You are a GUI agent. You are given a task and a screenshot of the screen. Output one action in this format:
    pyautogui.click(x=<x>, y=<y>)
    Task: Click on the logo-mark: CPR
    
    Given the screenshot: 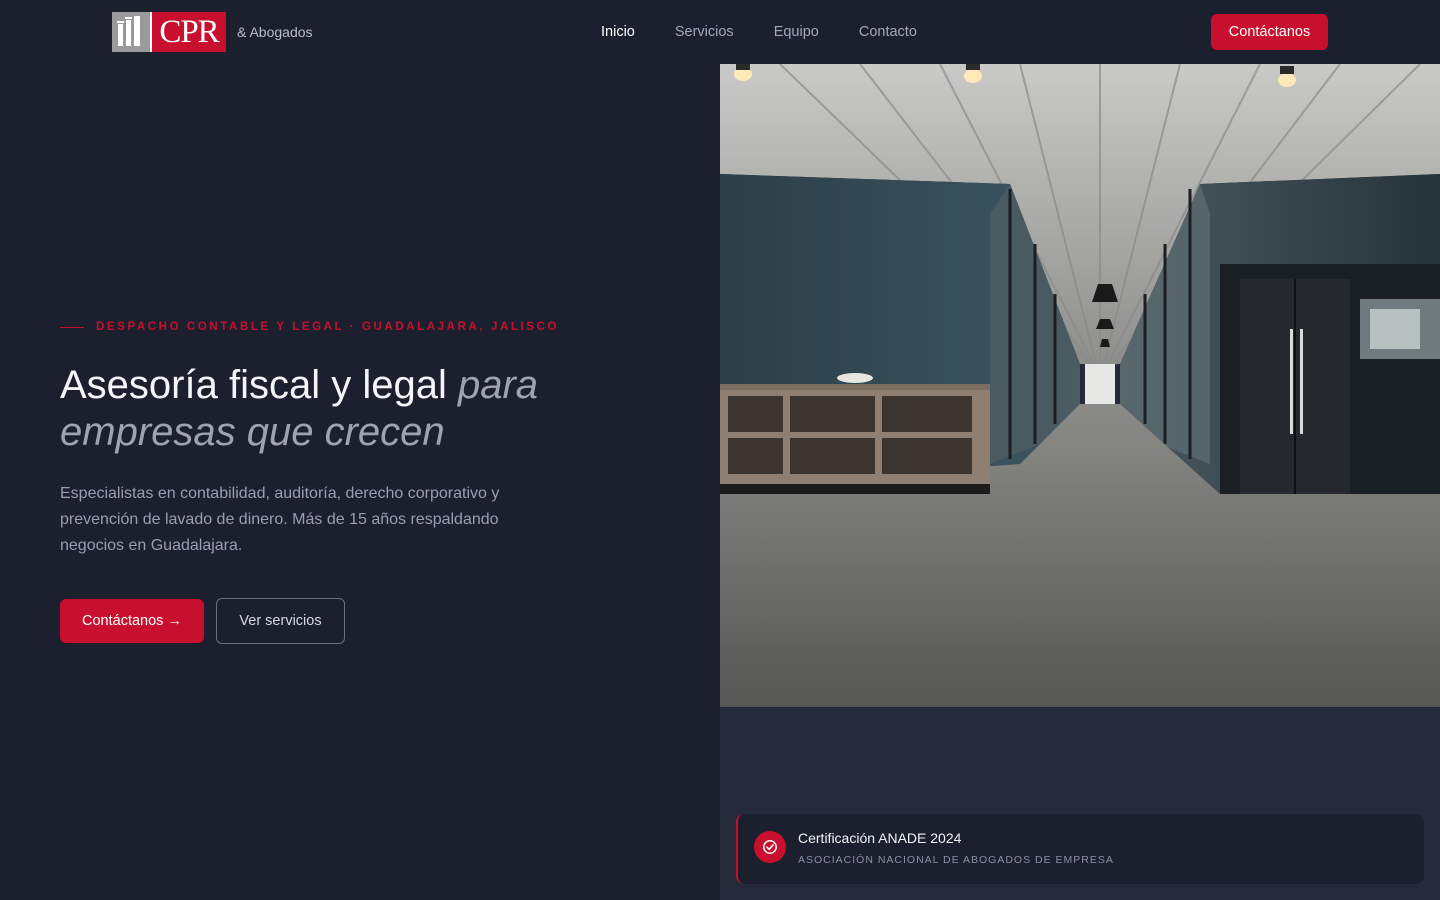 What is the action you would take?
    pyautogui.click(x=169, y=32)
    